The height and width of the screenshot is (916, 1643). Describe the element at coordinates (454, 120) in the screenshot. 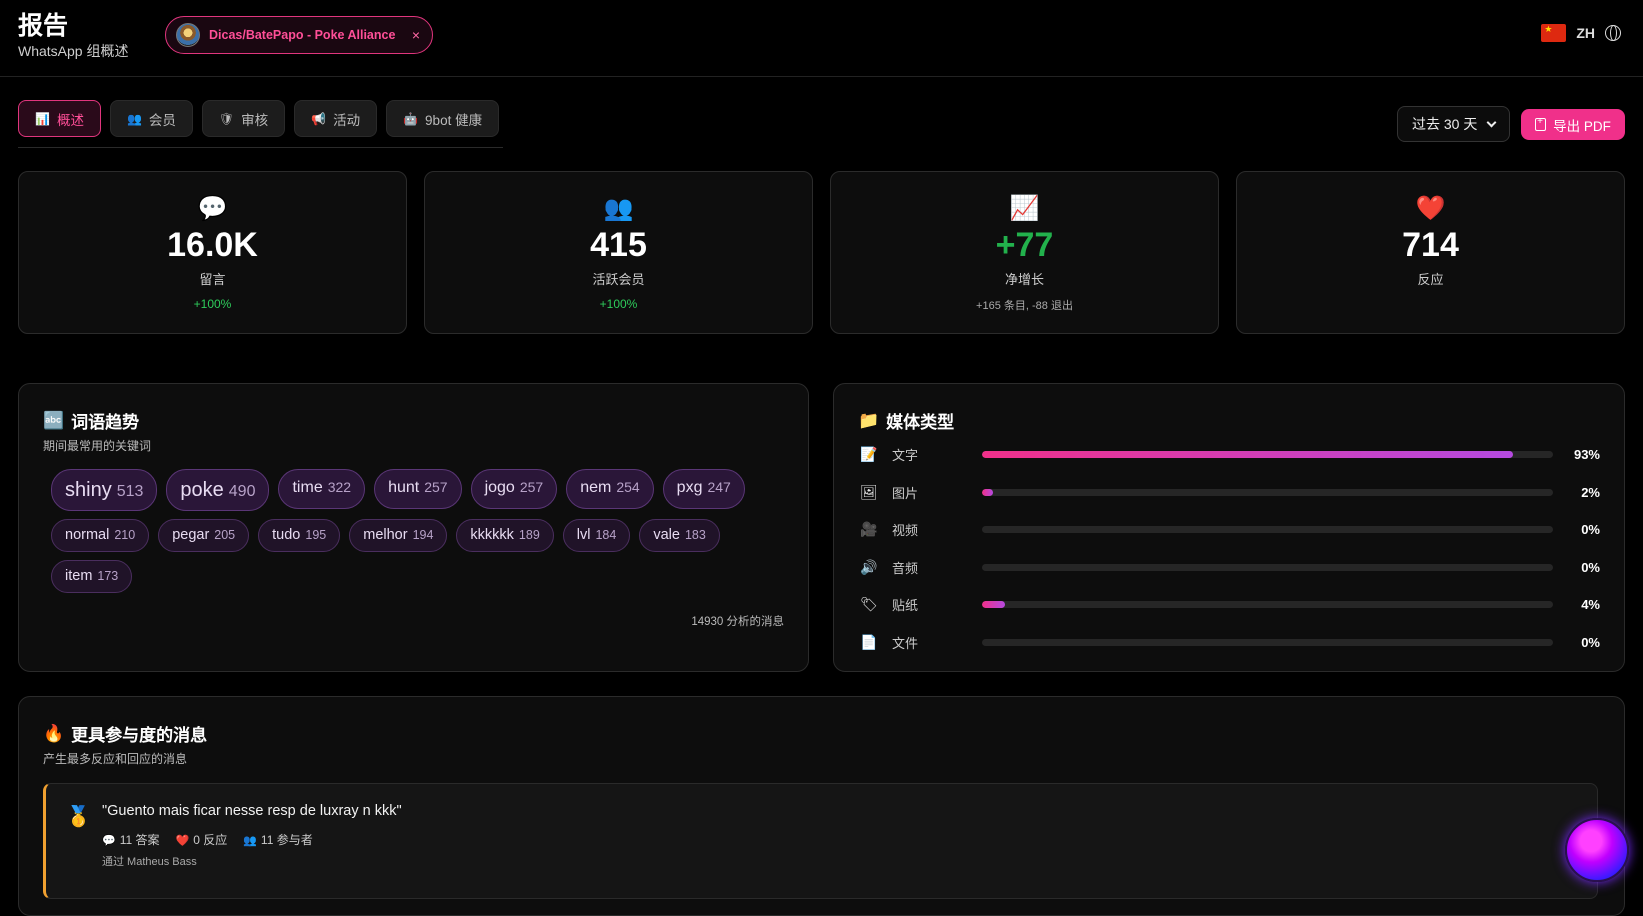

I see `tab-label: 9bot 健康` at that location.